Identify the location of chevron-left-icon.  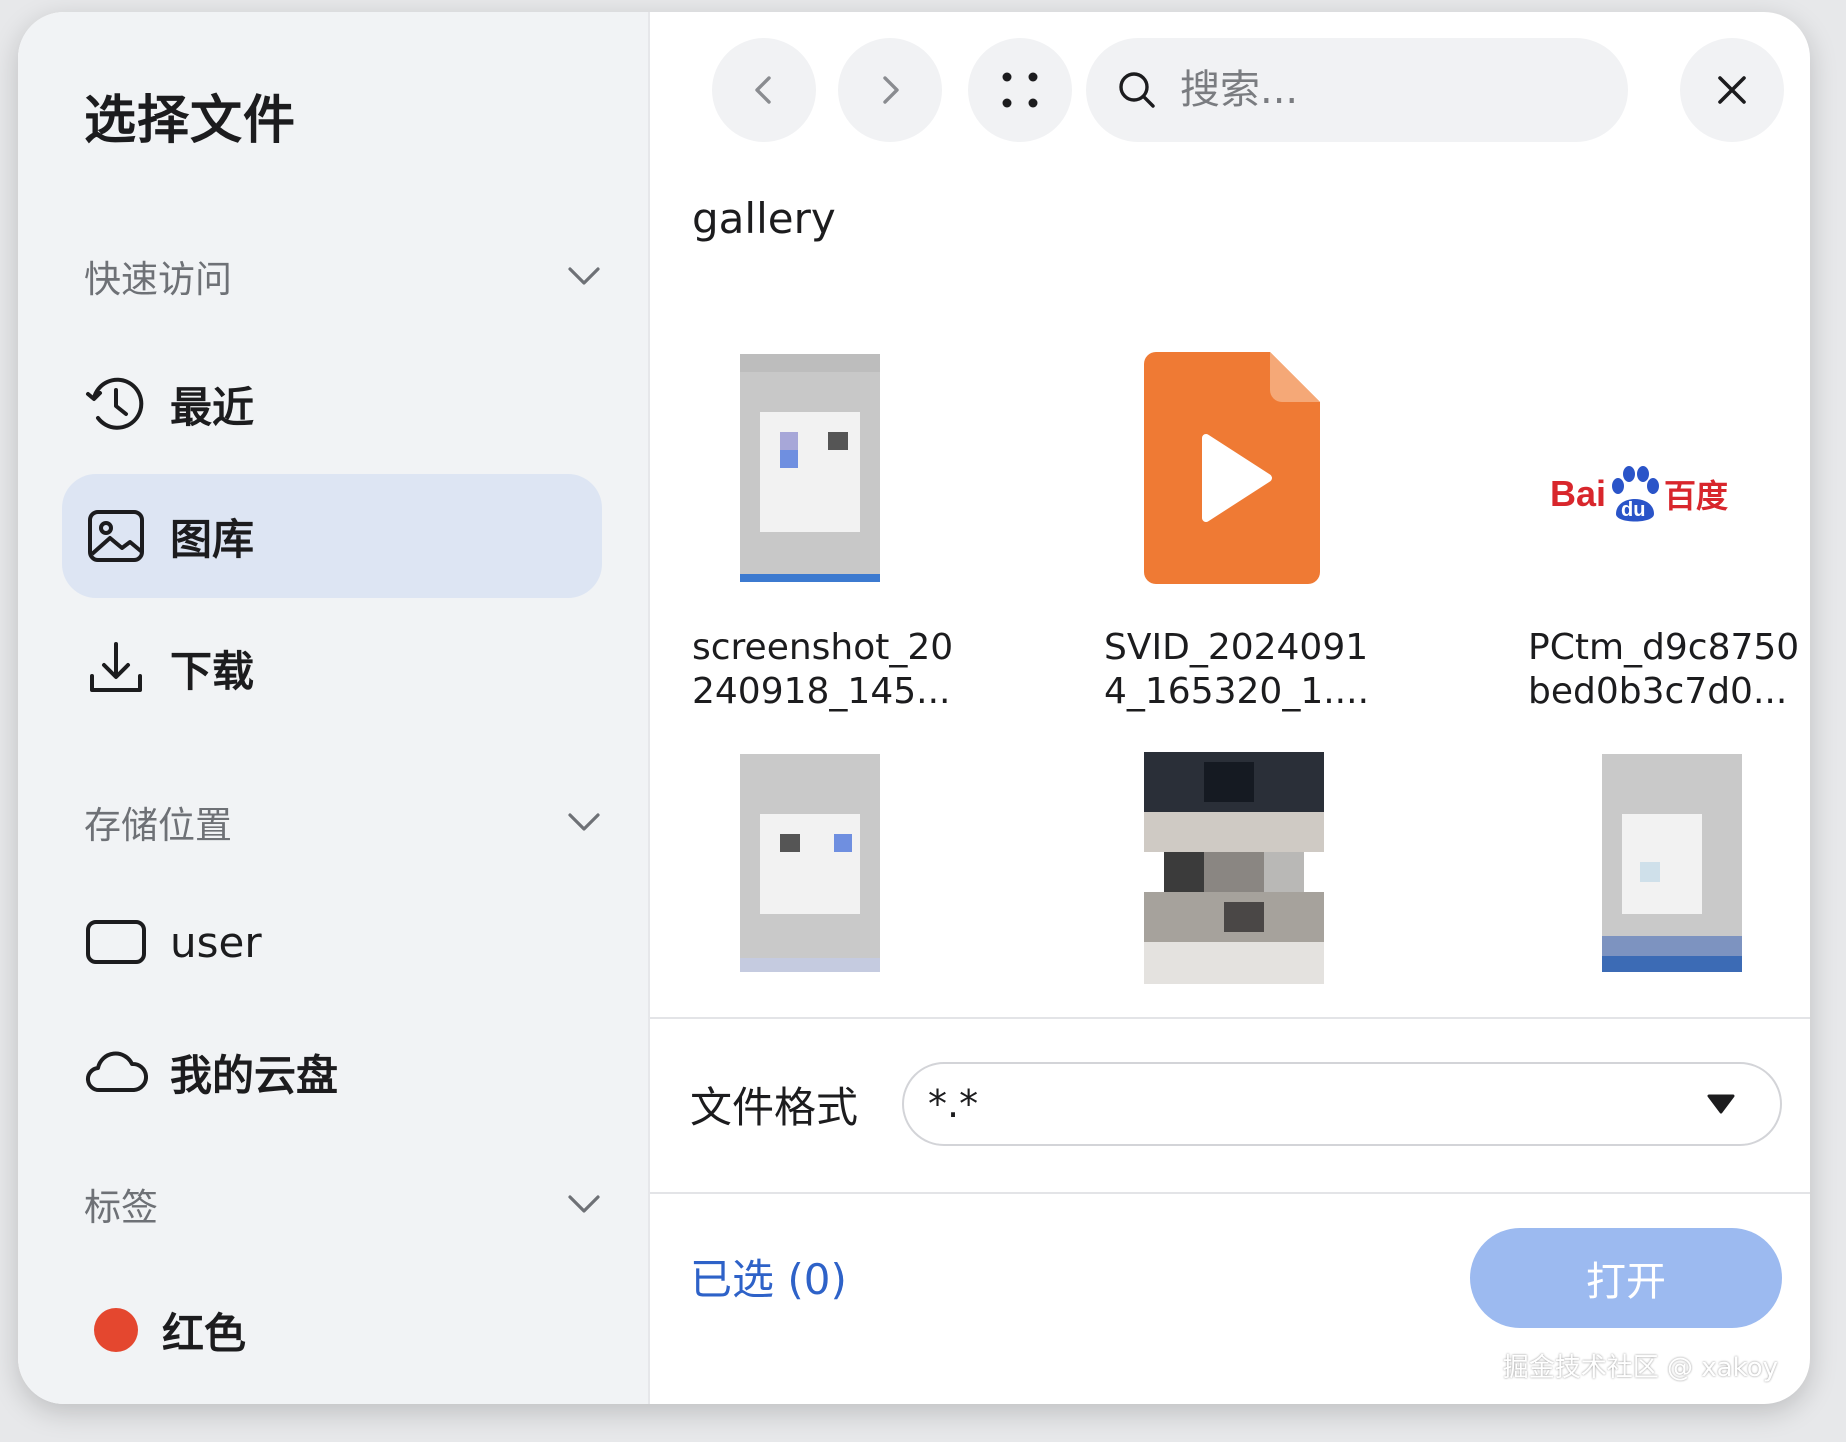
(763, 90).